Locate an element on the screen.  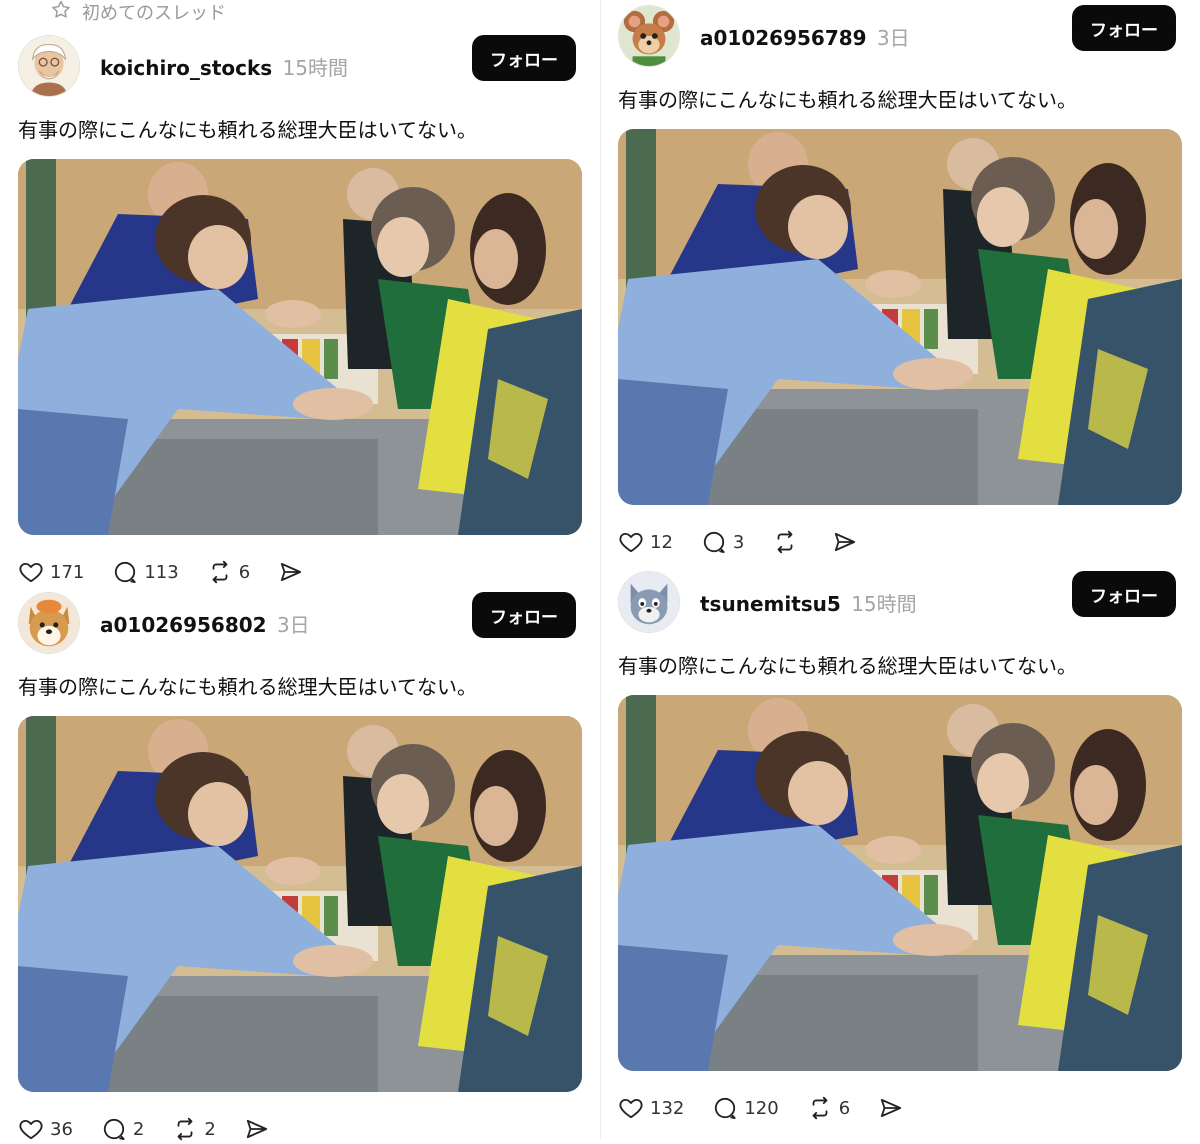
post-meta: a01026956789 3日 is located at coordinates (805, 36).